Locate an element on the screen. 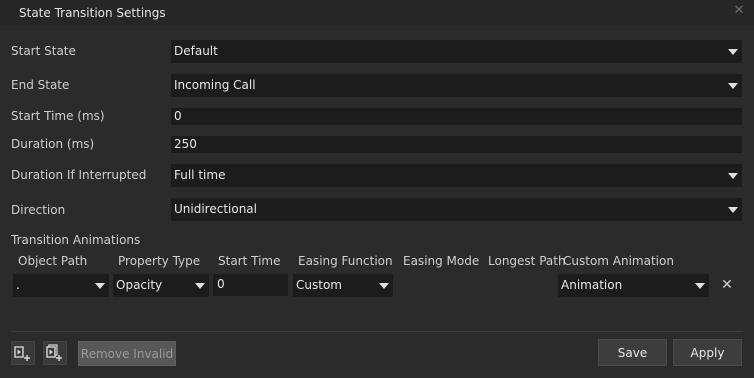 The height and width of the screenshot is (378, 754). start-time-label: Start Time (ms) is located at coordinates (58, 116).